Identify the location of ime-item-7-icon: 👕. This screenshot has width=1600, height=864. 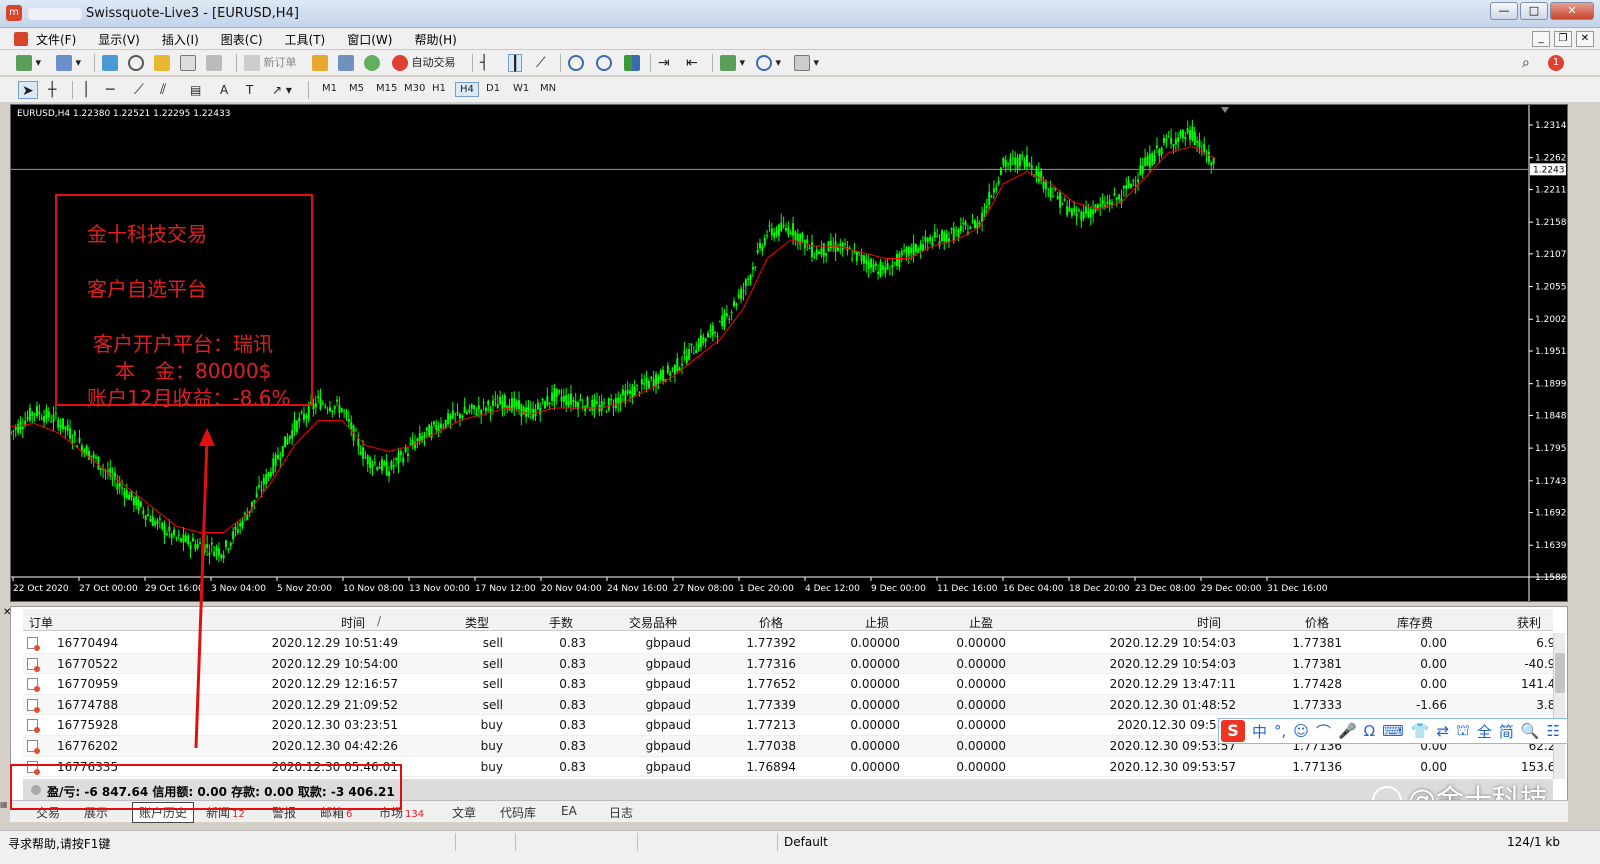
(1420, 731).